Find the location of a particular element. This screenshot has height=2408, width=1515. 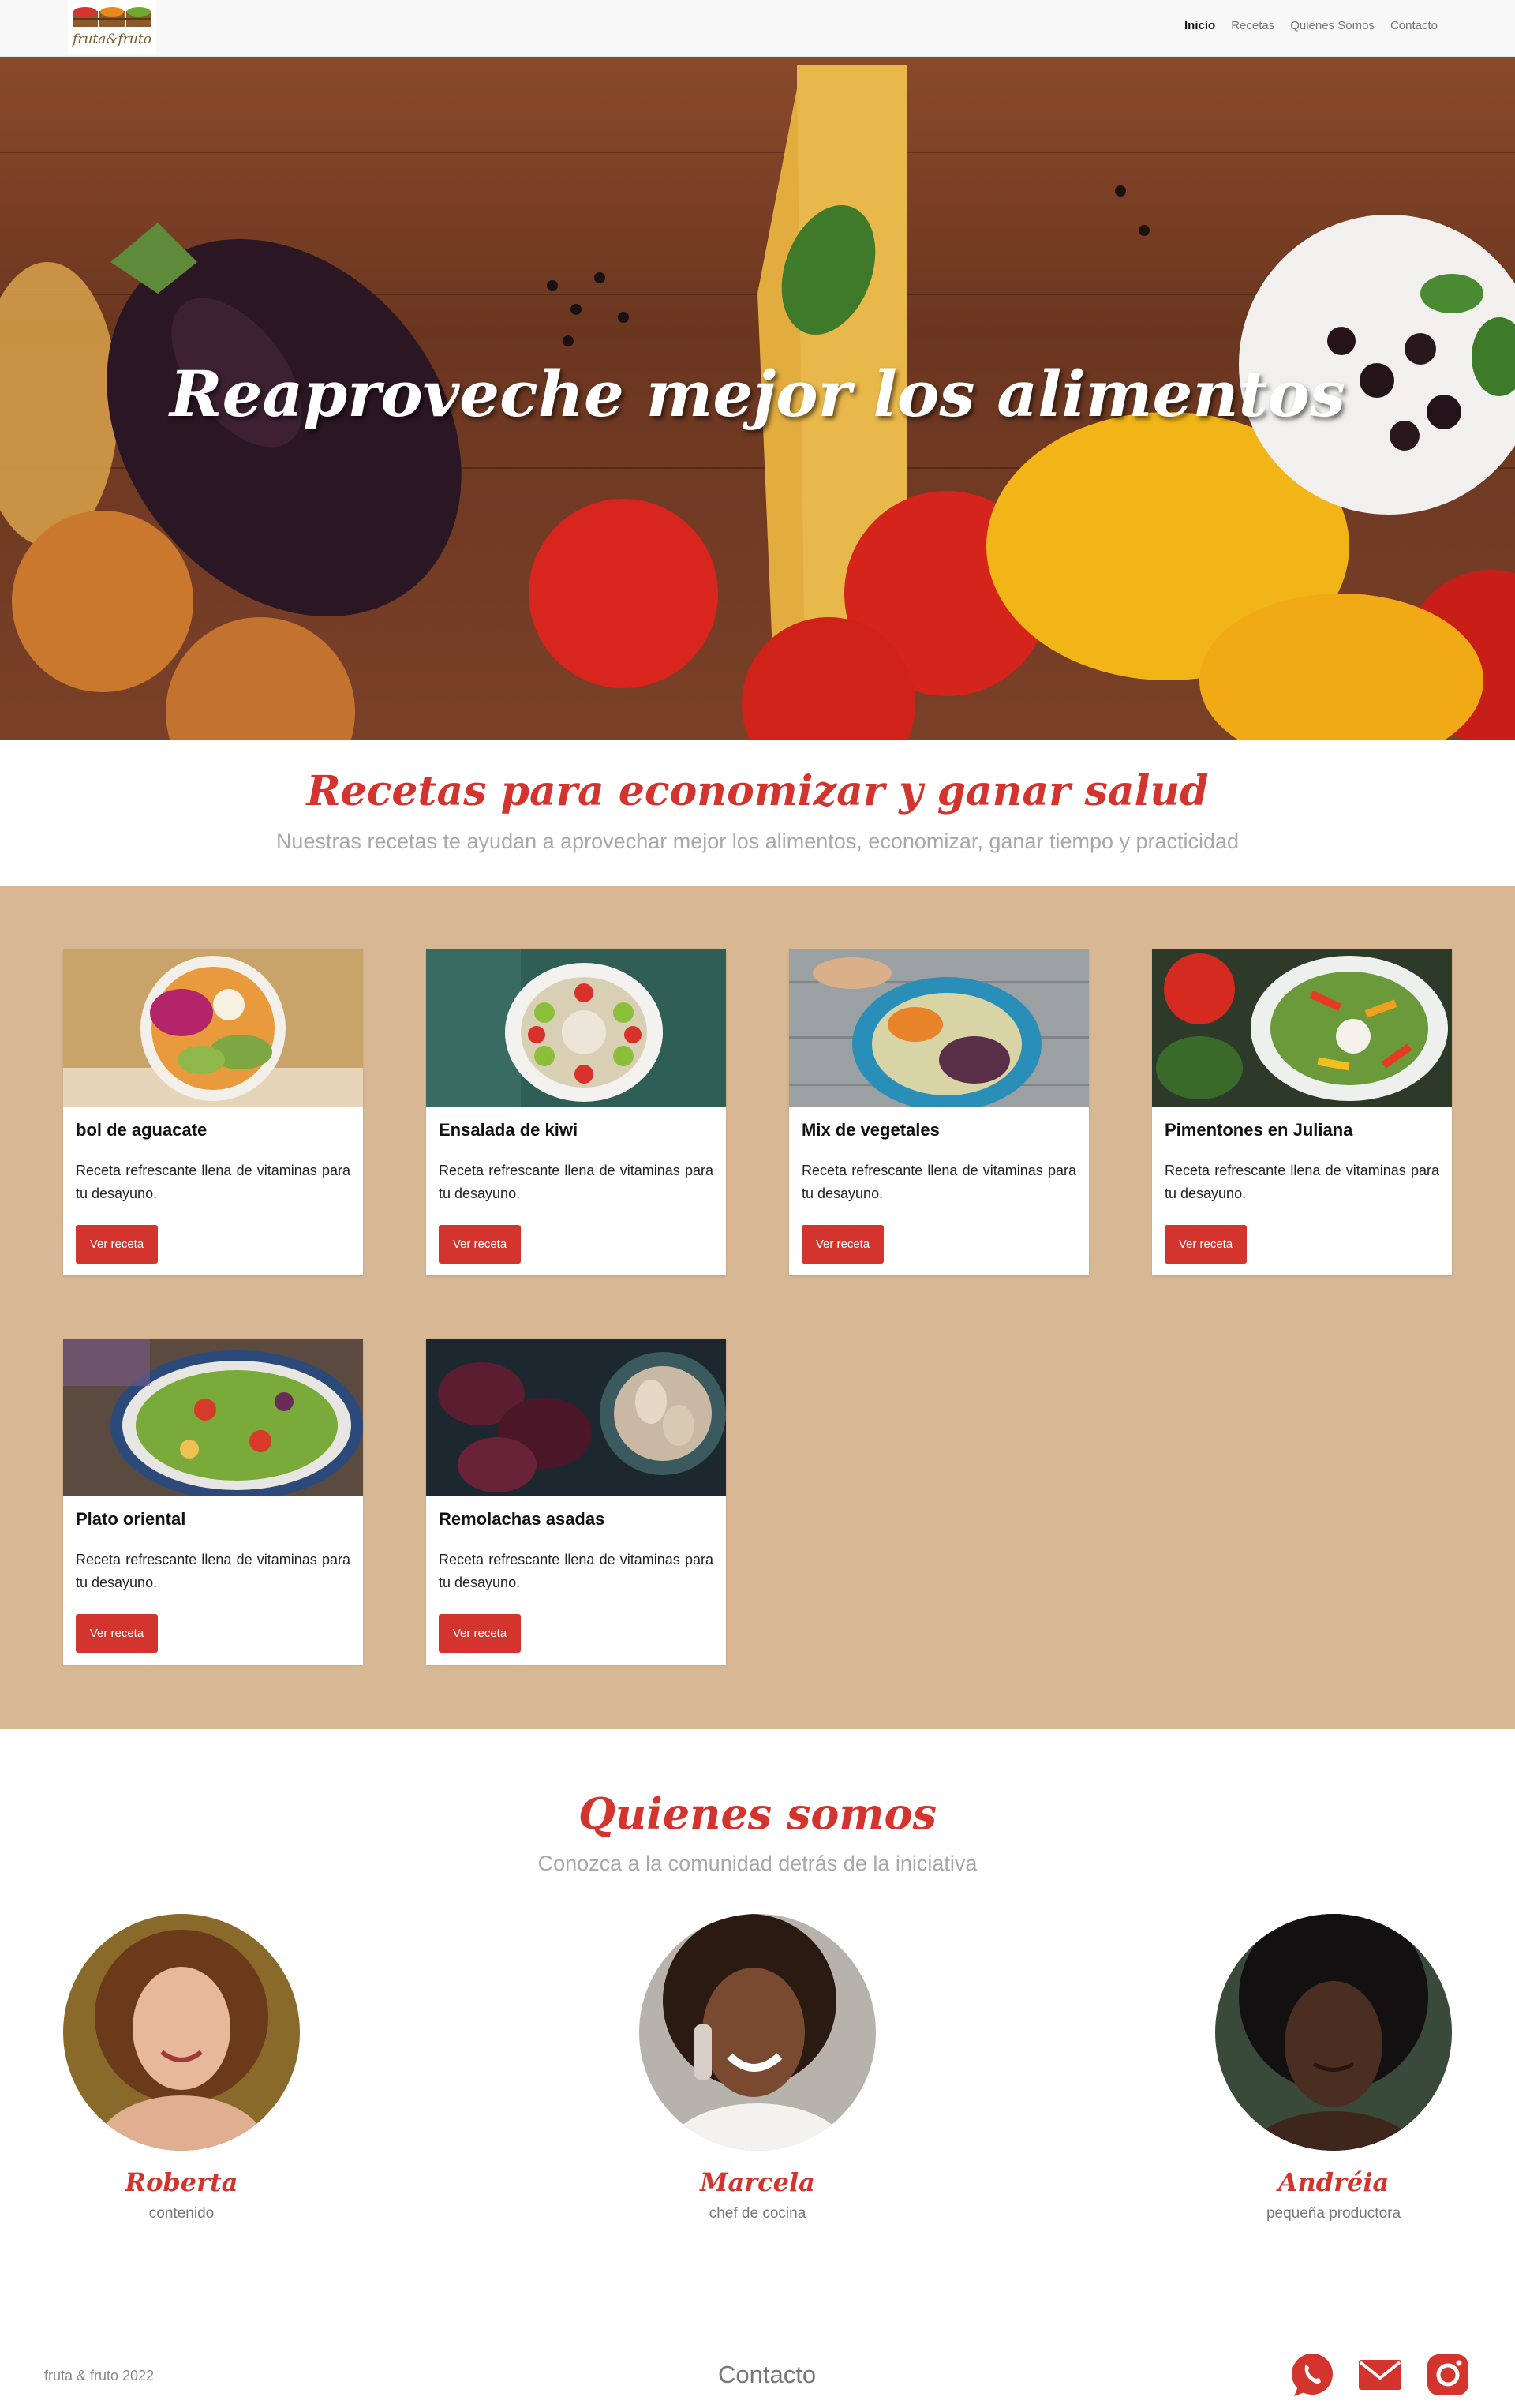

member-role: pequeña productora is located at coordinates (1333, 2213).